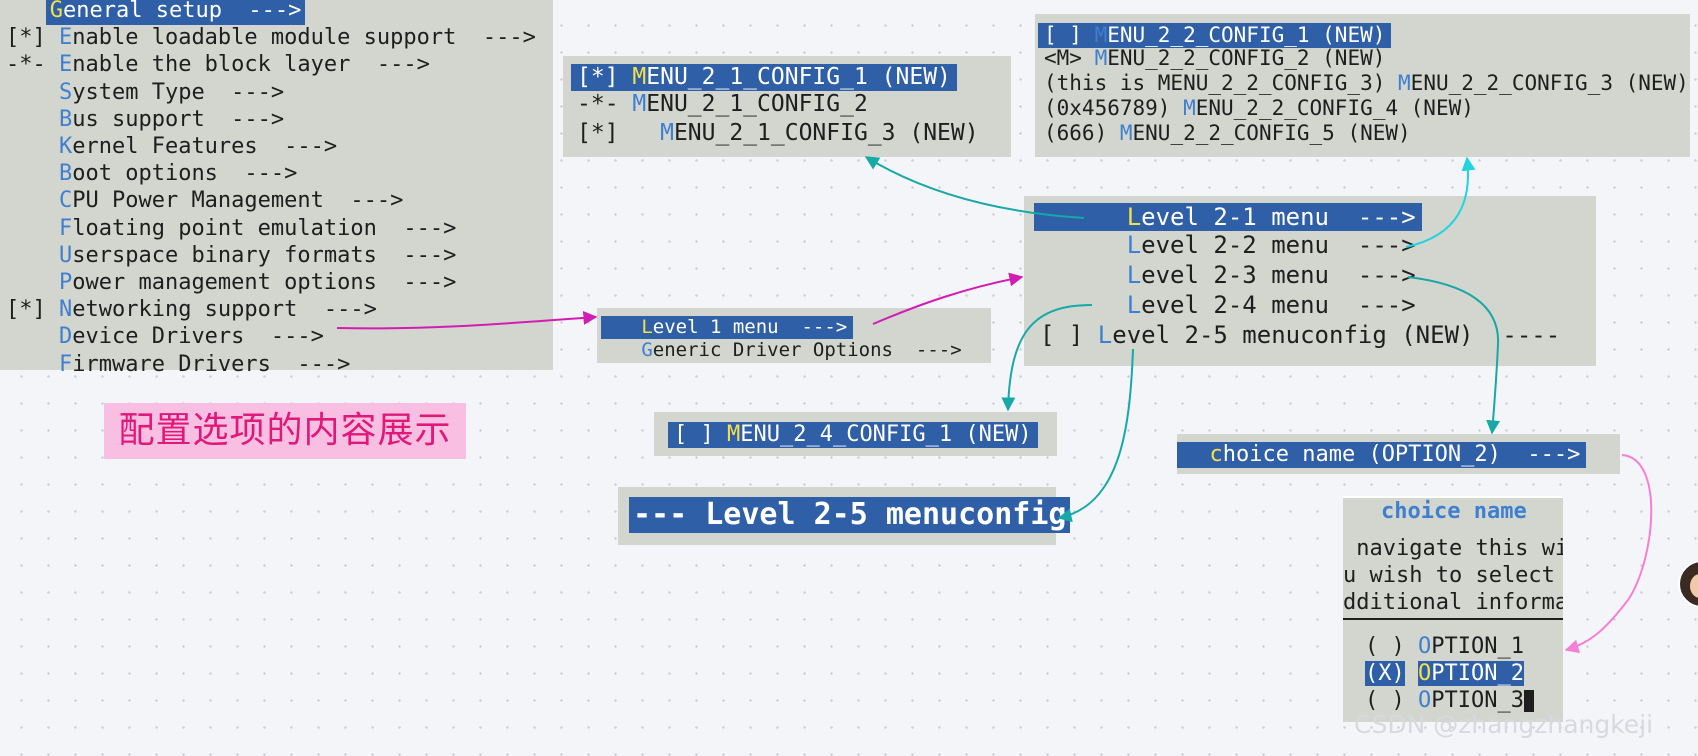  What do you see at coordinates (1504, 724) in the screenshot?
I see `watermark: CSDN @zhangzhangkeji` at bounding box center [1504, 724].